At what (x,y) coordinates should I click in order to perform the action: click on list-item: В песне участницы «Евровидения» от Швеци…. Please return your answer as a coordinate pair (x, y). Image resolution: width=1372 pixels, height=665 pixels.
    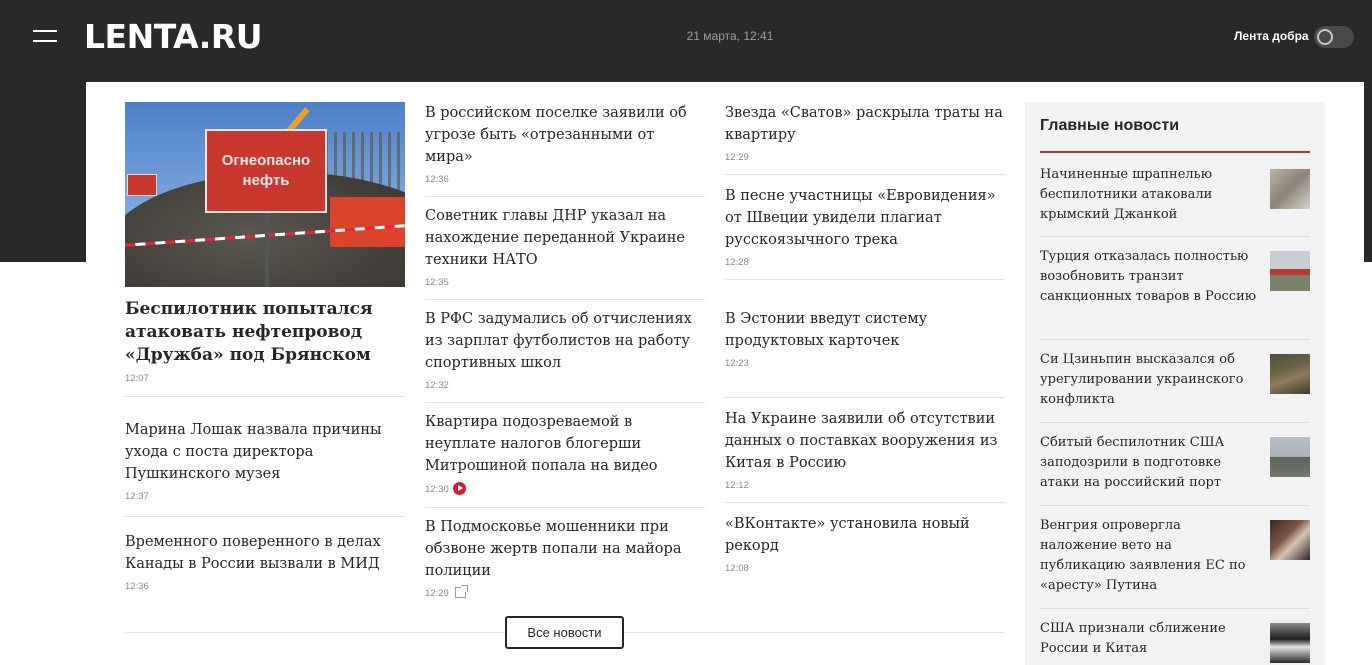
    Looking at the image, I should click on (865, 232).